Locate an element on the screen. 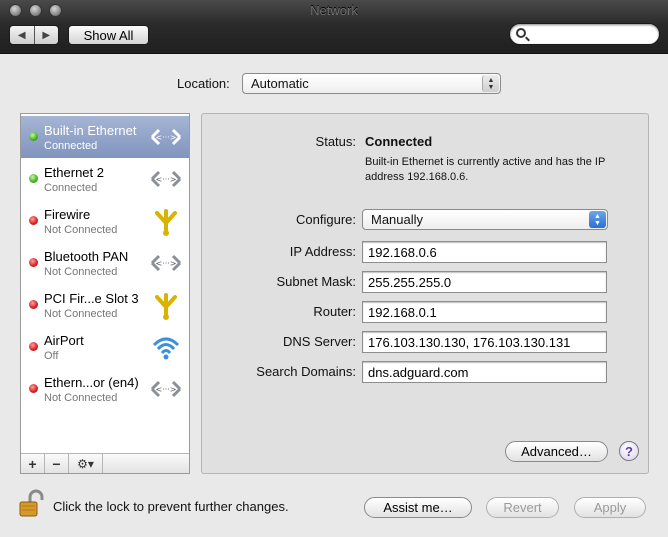 The height and width of the screenshot is (537, 668). revert-button: Revert is located at coordinates (522, 507).